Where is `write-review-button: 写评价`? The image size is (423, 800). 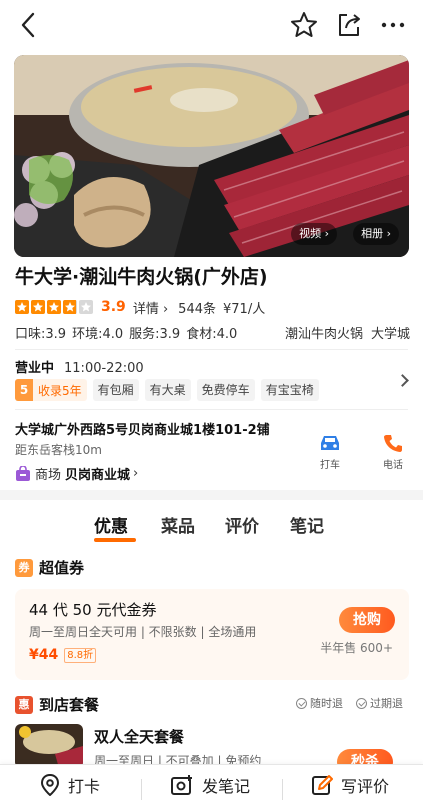
write-review-button: 写评价 is located at coordinates (350, 785).